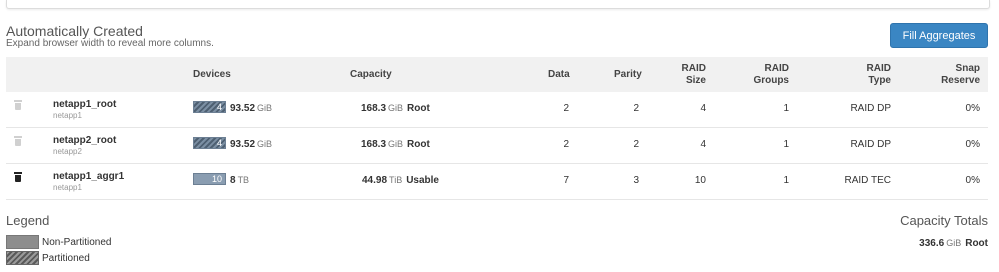 The width and height of the screenshot is (999, 272). Describe the element at coordinates (209, 179) in the screenshot. I see `device-count-bar: 10` at that location.